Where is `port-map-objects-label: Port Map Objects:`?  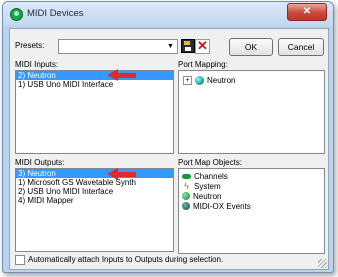 port-map-objects-label: Port Map Objects: is located at coordinates (210, 162).